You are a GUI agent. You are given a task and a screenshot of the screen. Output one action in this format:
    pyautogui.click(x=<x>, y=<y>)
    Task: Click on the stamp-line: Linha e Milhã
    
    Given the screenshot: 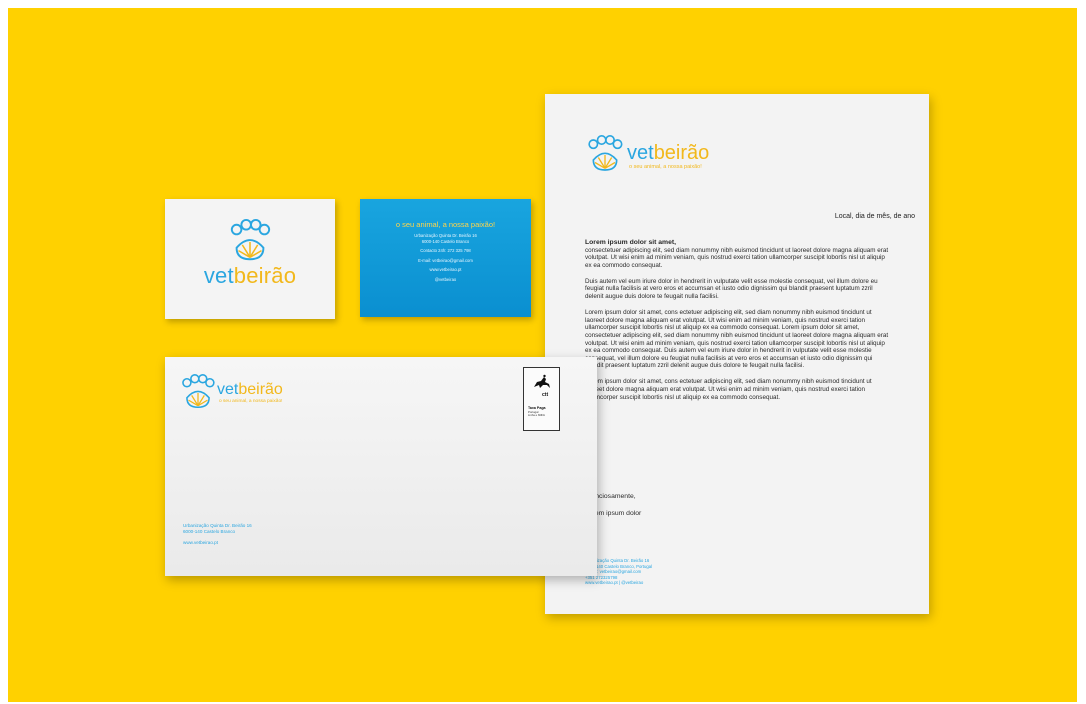 What is the action you would take?
    pyautogui.click(x=536, y=415)
    